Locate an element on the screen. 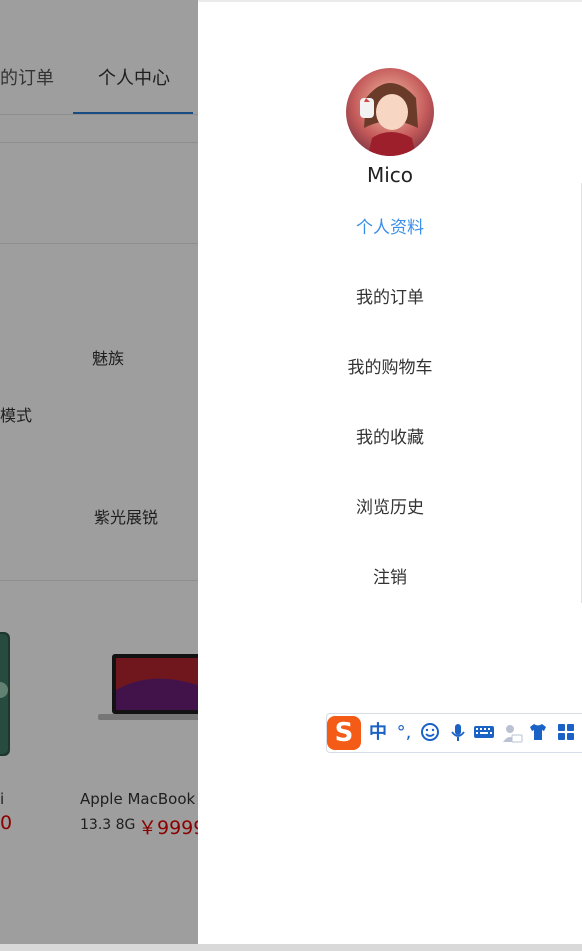 The image size is (582, 951). user-icon is located at coordinates (512, 733).